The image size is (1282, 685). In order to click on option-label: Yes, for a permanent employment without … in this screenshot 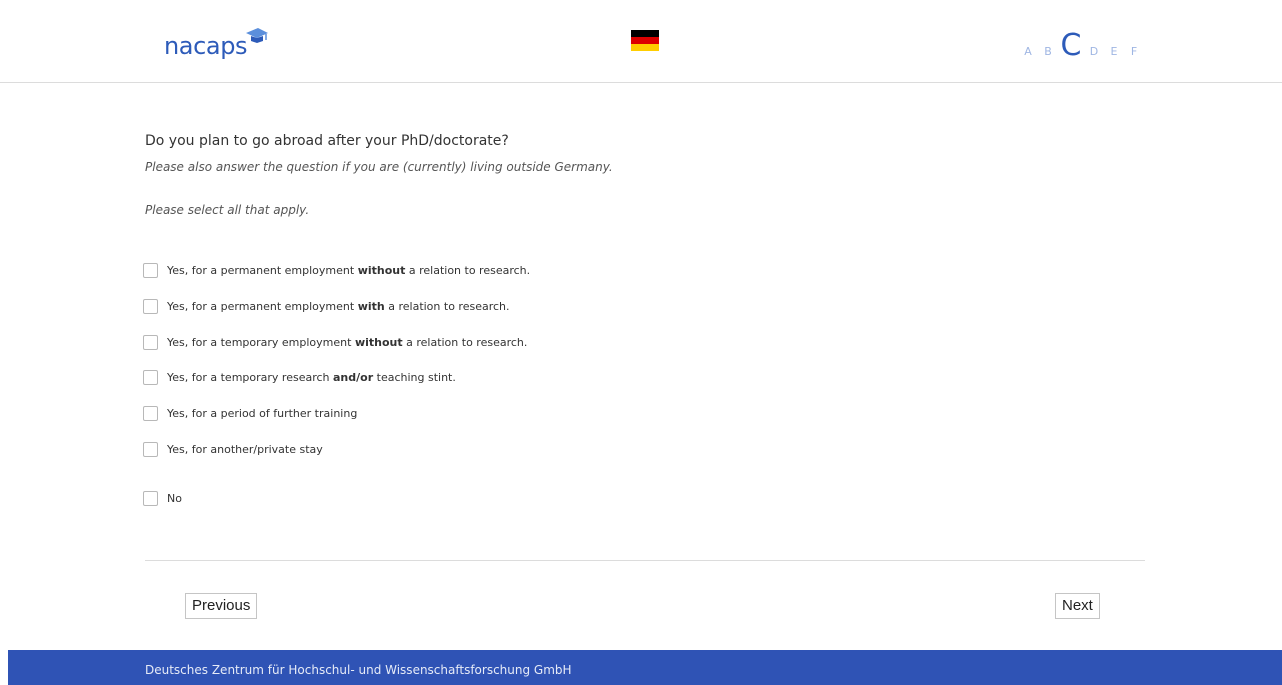, I will do `click(349, 270)`.